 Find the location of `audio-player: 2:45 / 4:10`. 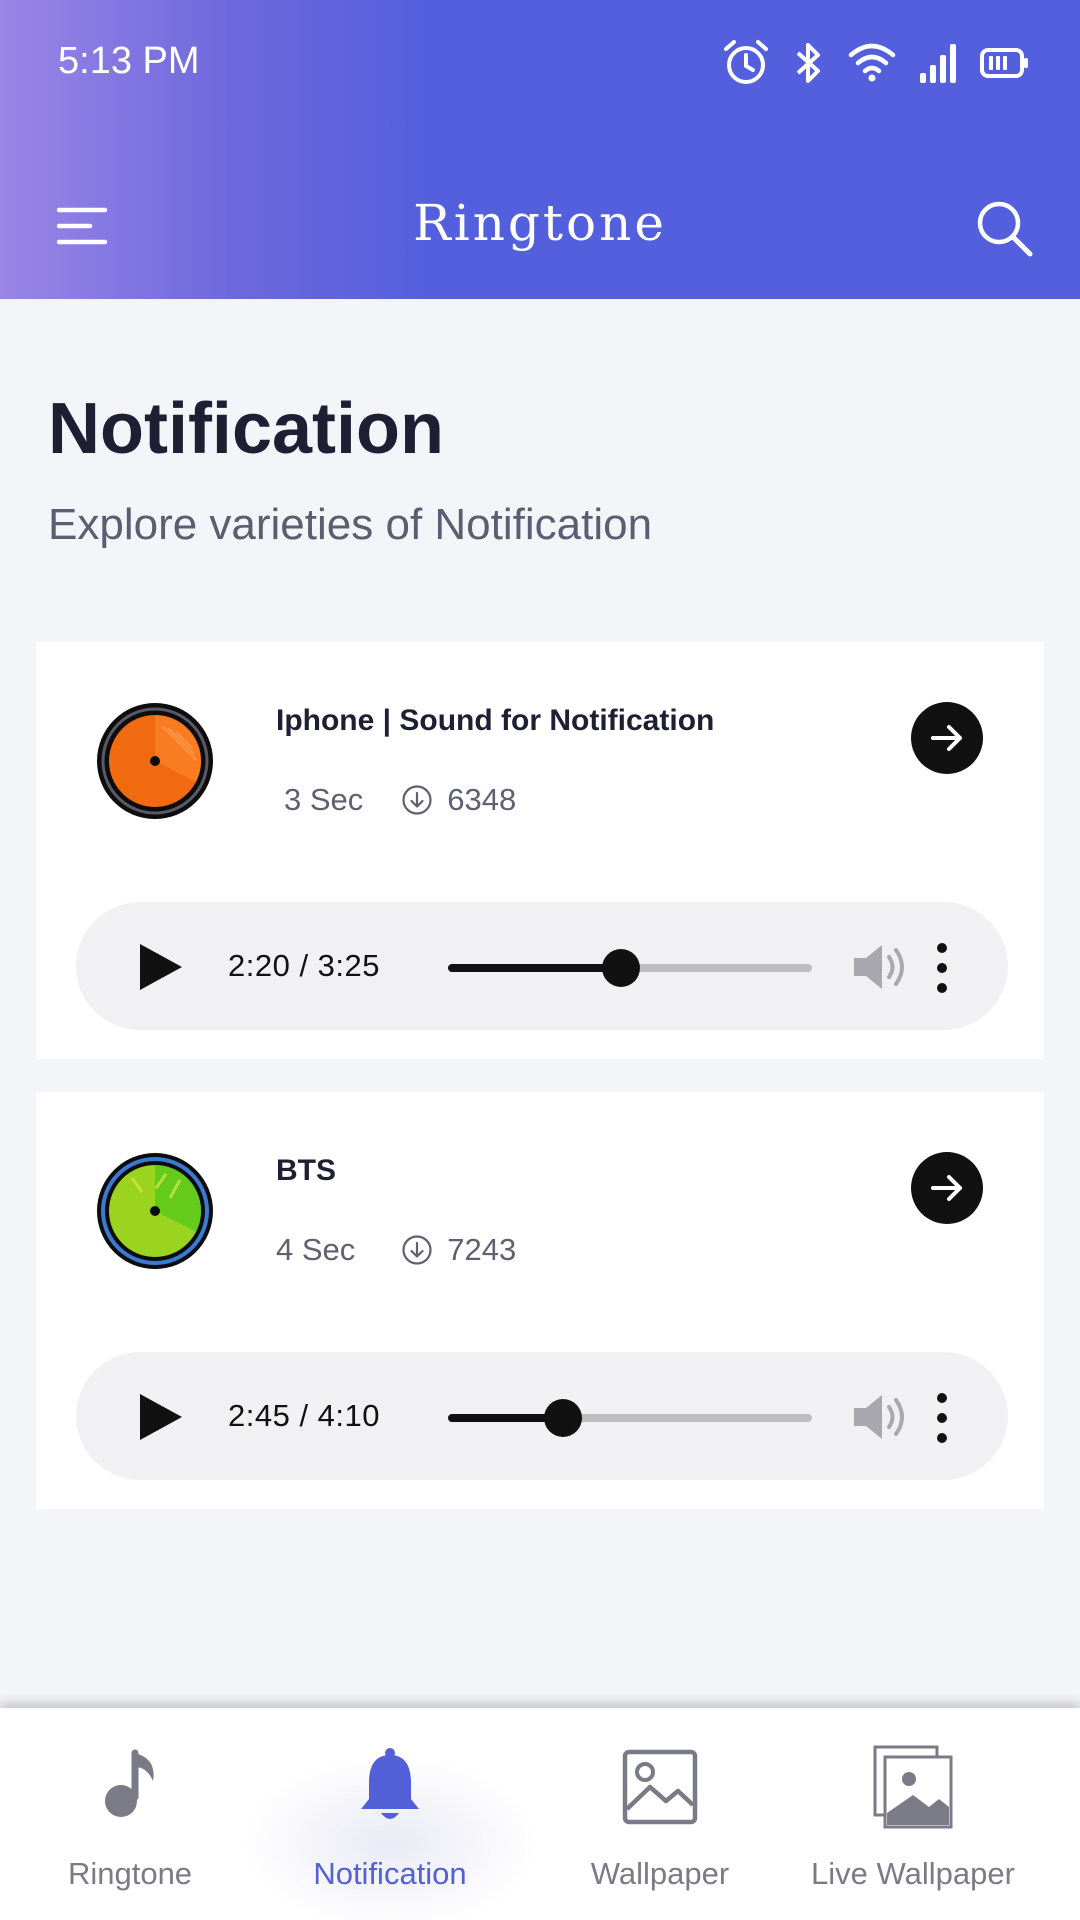

audio-player: 2:45 / 4:10 is located at coordinates (542, 1416).